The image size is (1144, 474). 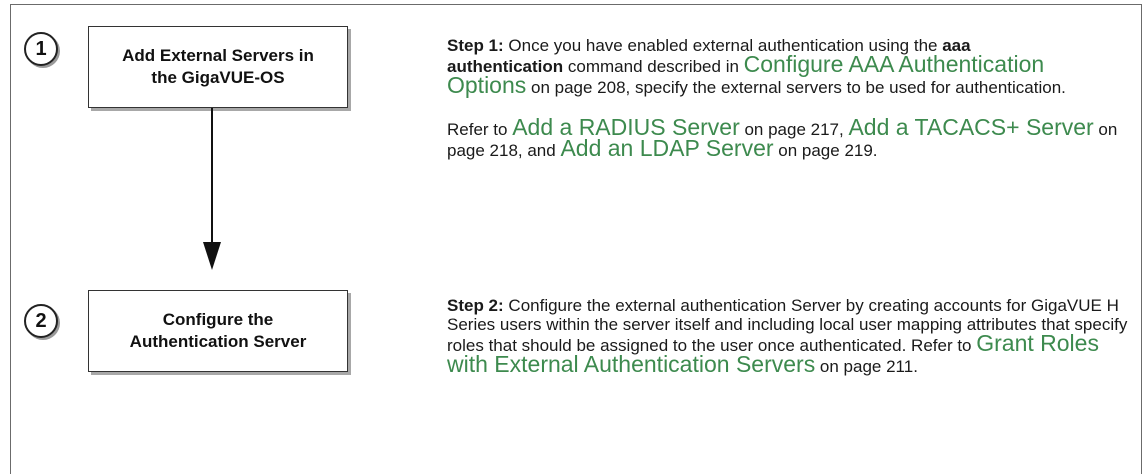 I want to click on step-2-box-label-line1: Configure the, so click(x=218, y=319).